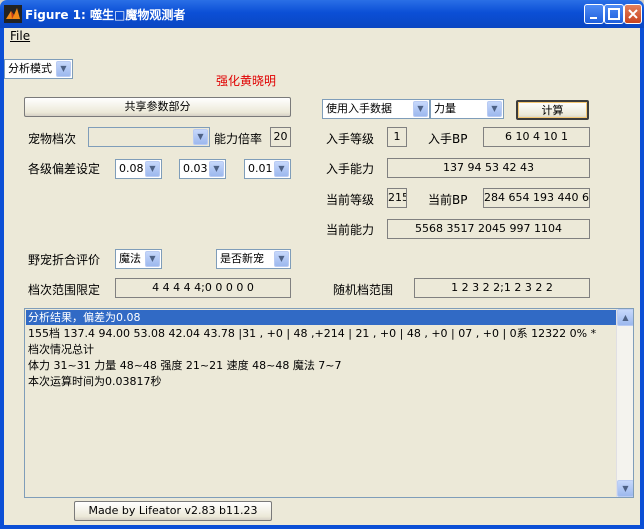 This screenshot has width=644, height=529. I want to click on deviation-select-2: 0.03 ▼, so click(202, 169).